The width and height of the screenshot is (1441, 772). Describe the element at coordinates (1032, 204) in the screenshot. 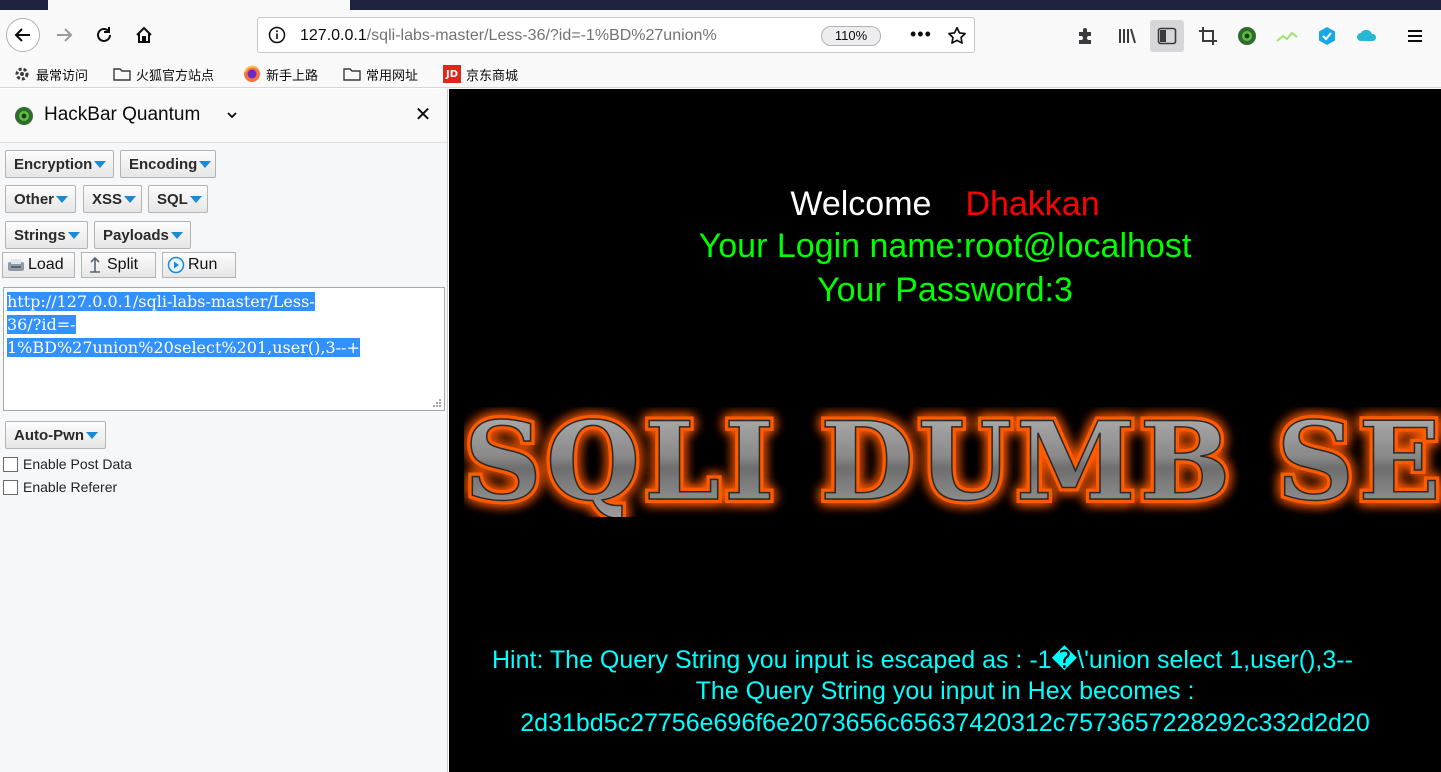

I see `username-text: Dhakkan` at that location.